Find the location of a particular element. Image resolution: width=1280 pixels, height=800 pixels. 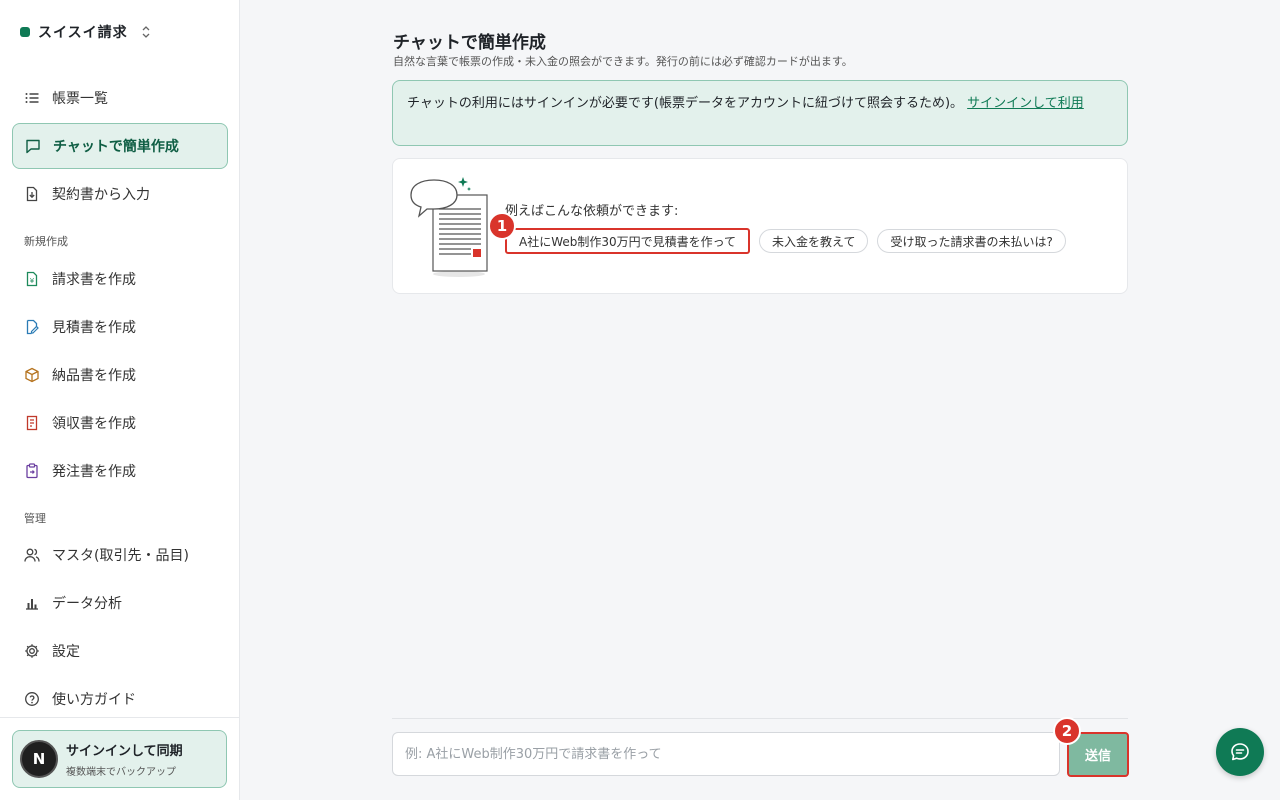

sidebar-item-label: マスタ(取引先・品目) is located at coordinates (120, 556).